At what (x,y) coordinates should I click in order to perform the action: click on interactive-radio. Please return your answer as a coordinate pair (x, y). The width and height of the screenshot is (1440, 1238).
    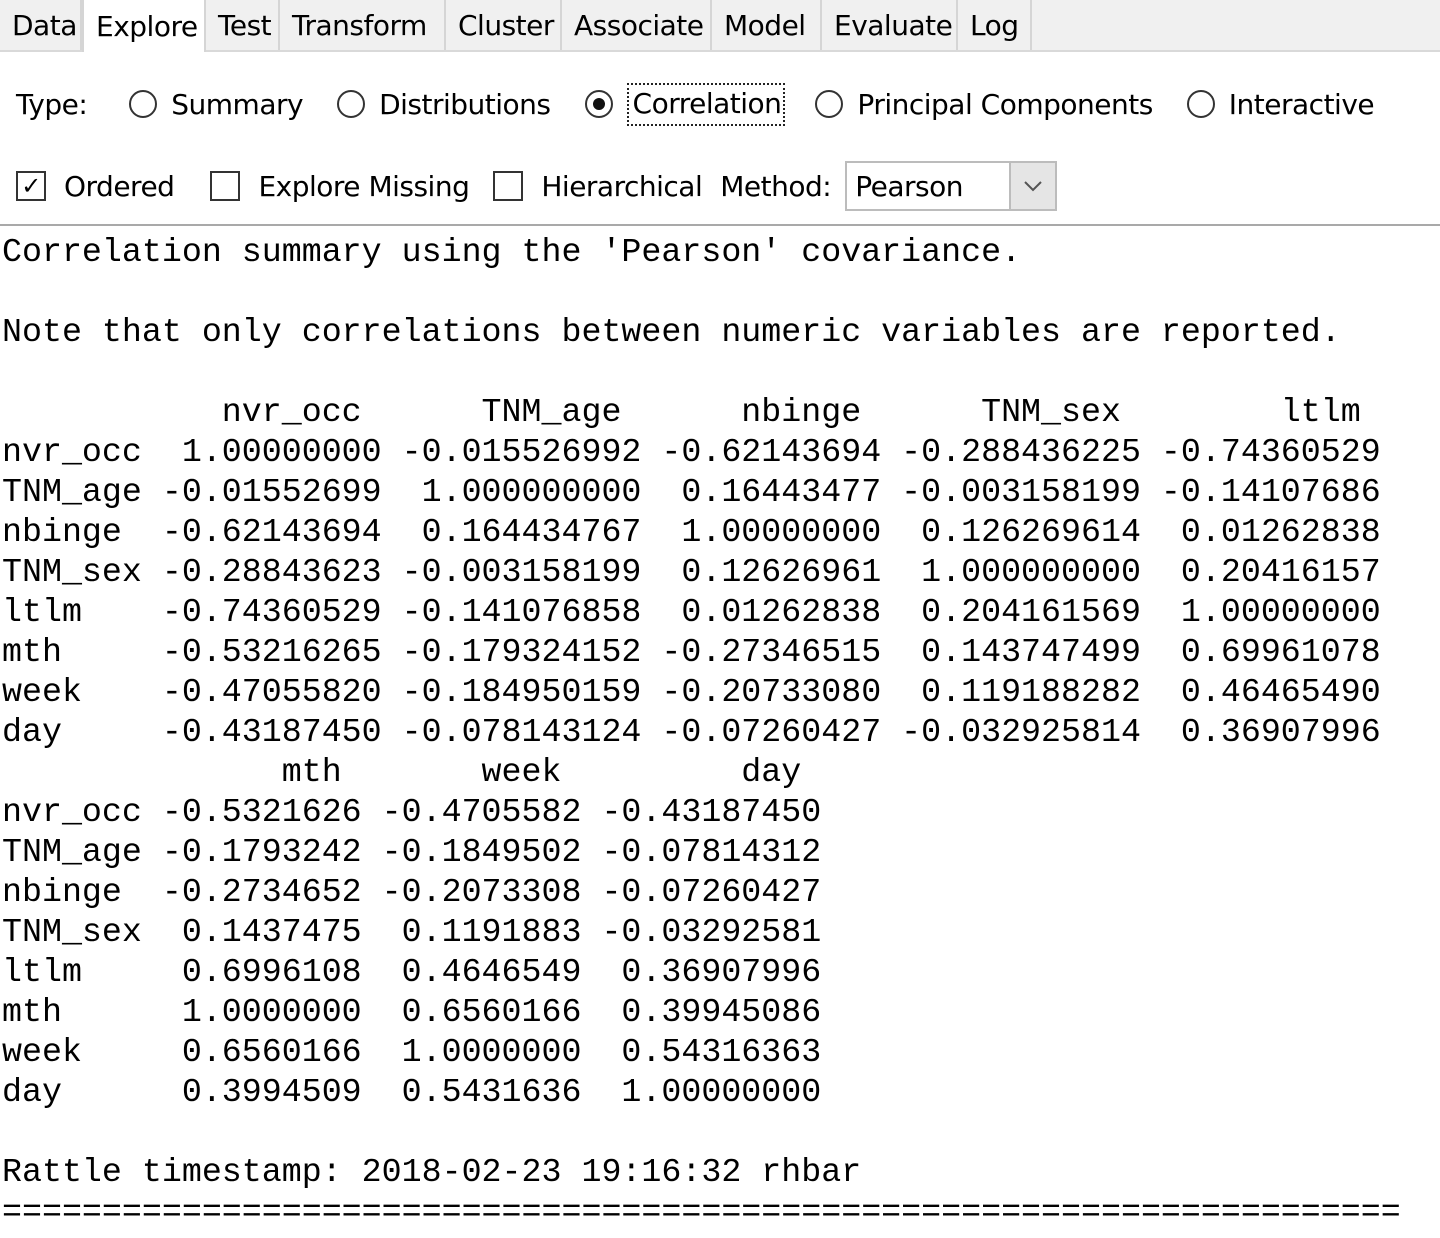
    Looking at the image, I should click on (1200, 104).